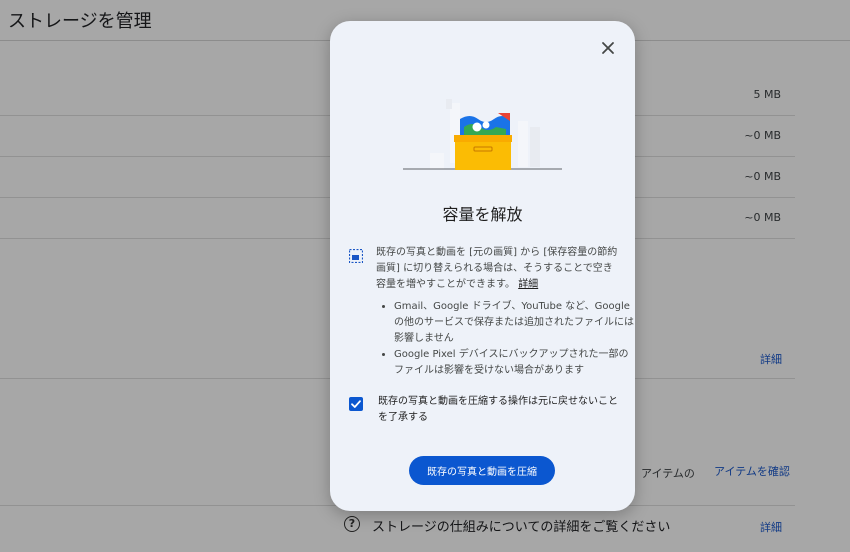  Describe the element at coordinates (528, 284) in the screenshot. I see `details-link: 詳細` at that location.